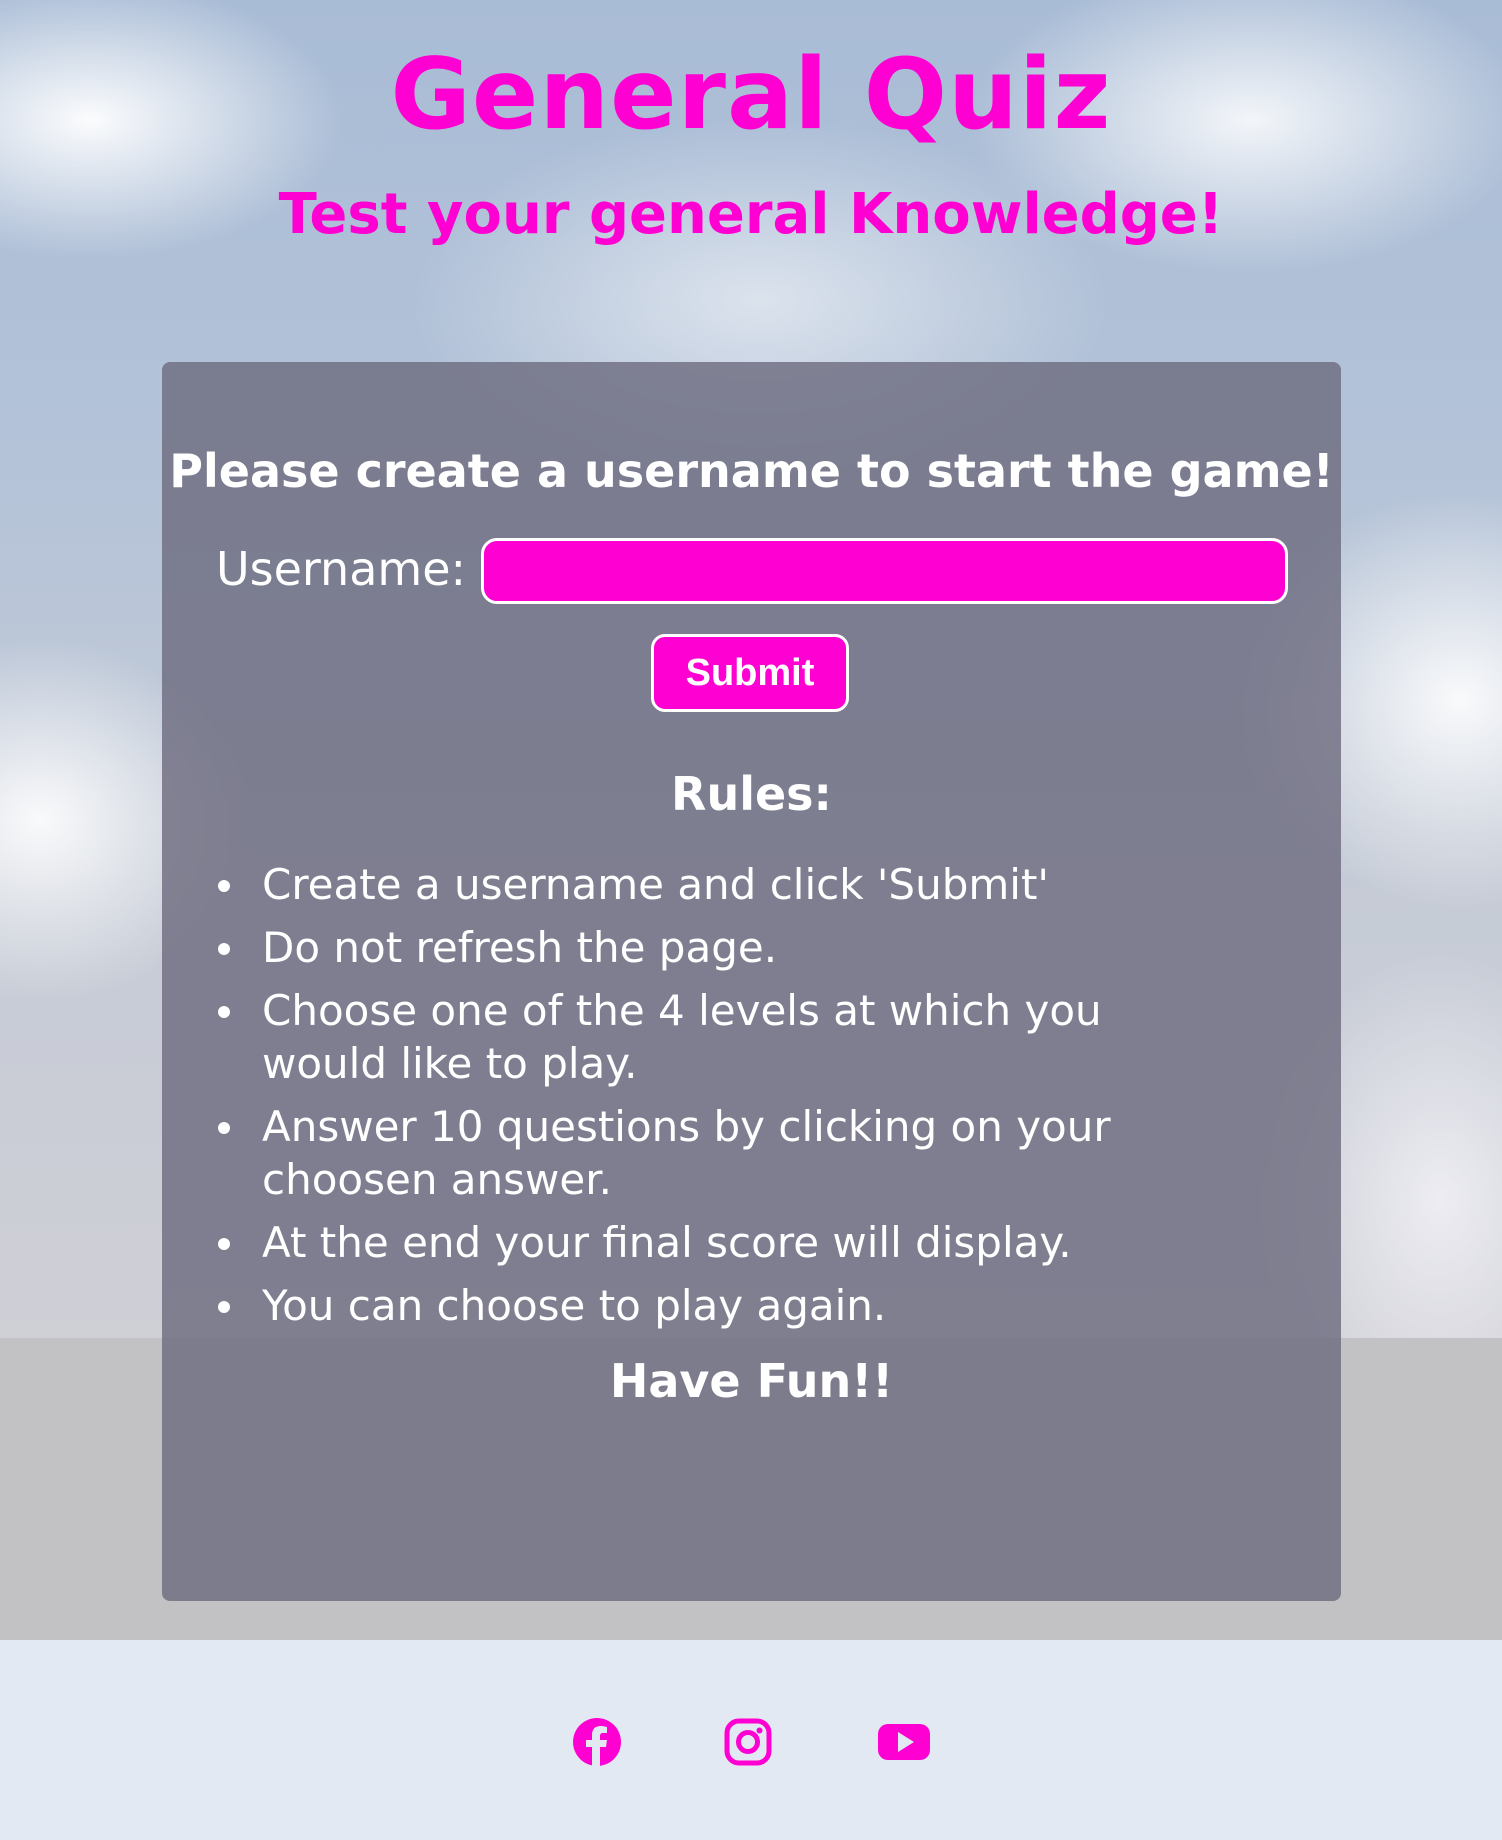 The width and height of the screenshot is (1502, 1840). Describe the element at coordinates (597, 1742) in the screenshot. I see `facebook-icon` at that location.